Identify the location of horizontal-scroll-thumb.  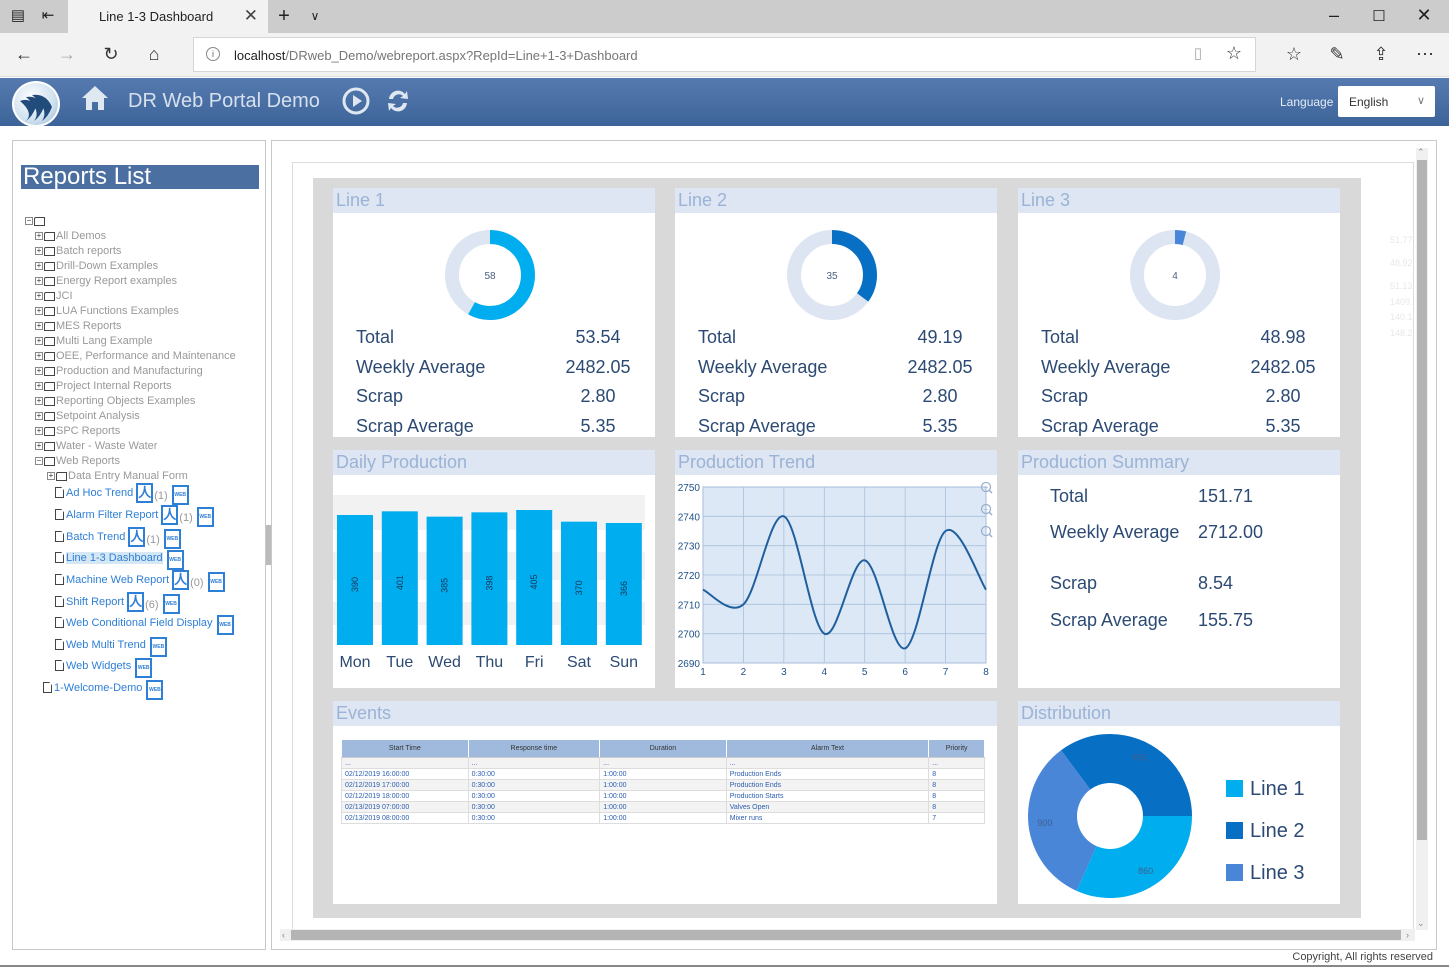
(846, 935).